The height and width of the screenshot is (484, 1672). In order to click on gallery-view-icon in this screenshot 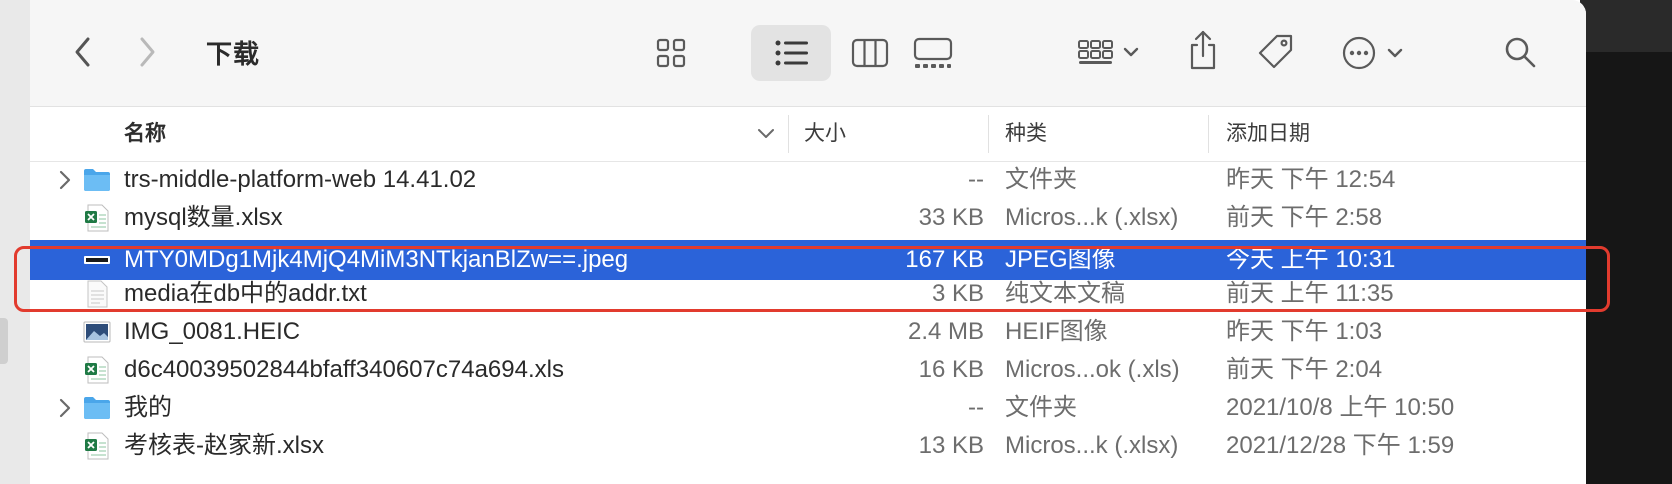, I will do `click(933, 54)`.